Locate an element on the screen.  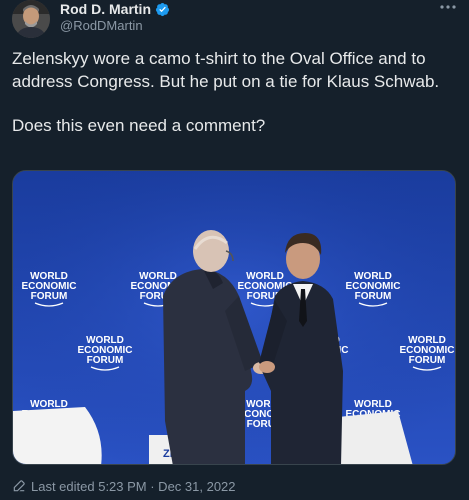
author-avatar is located at coordinates (31, 19).